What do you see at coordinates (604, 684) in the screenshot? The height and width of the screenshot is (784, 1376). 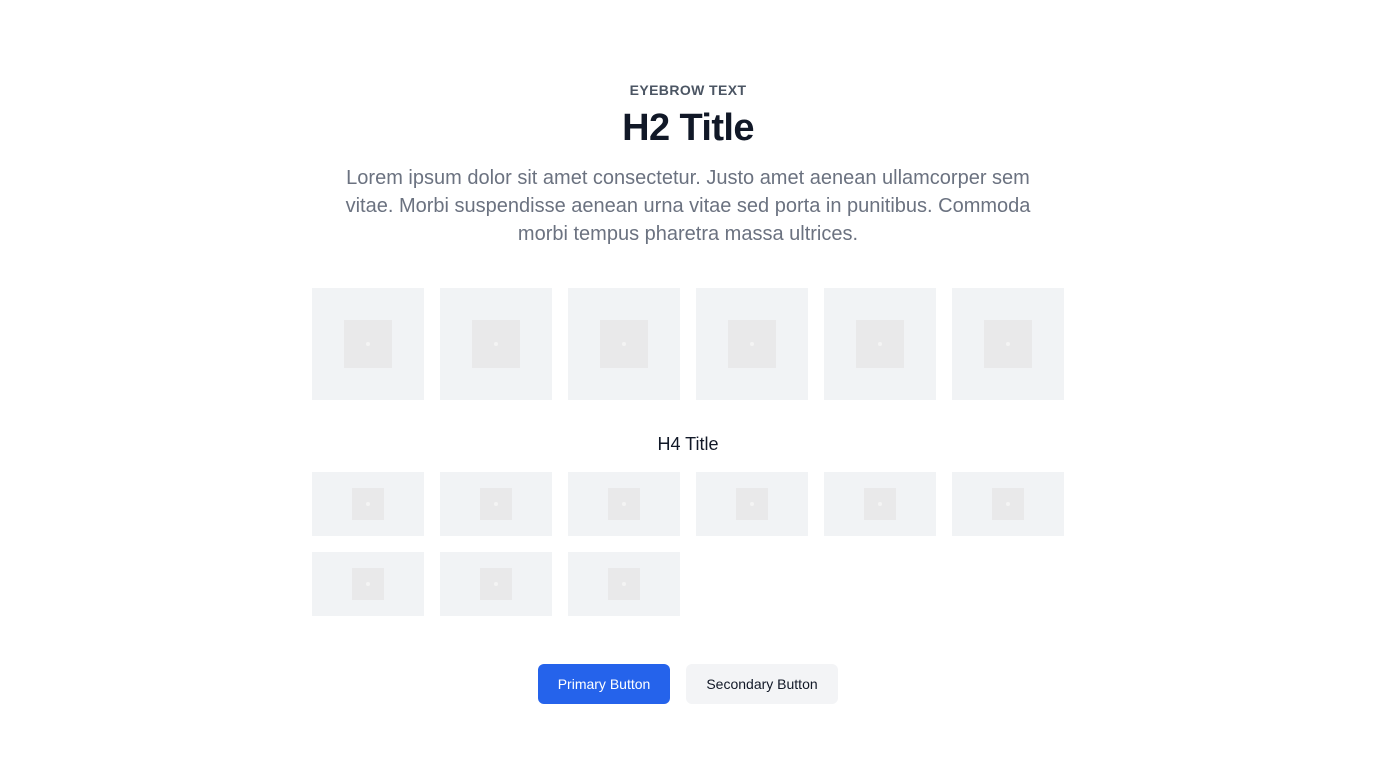 I see `primary-button: Primary Button` at bounding box center [604, 684].